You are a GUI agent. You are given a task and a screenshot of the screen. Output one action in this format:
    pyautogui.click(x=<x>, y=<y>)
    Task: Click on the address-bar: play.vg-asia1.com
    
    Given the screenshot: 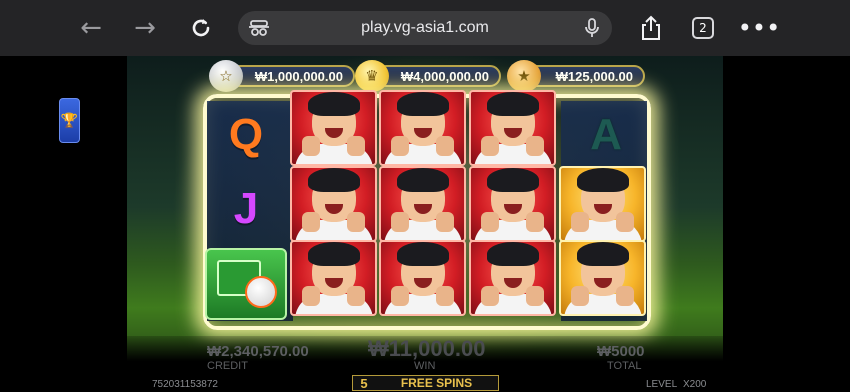 What is the action you would take?
    pyautogui.click(x=425, y=28)
    